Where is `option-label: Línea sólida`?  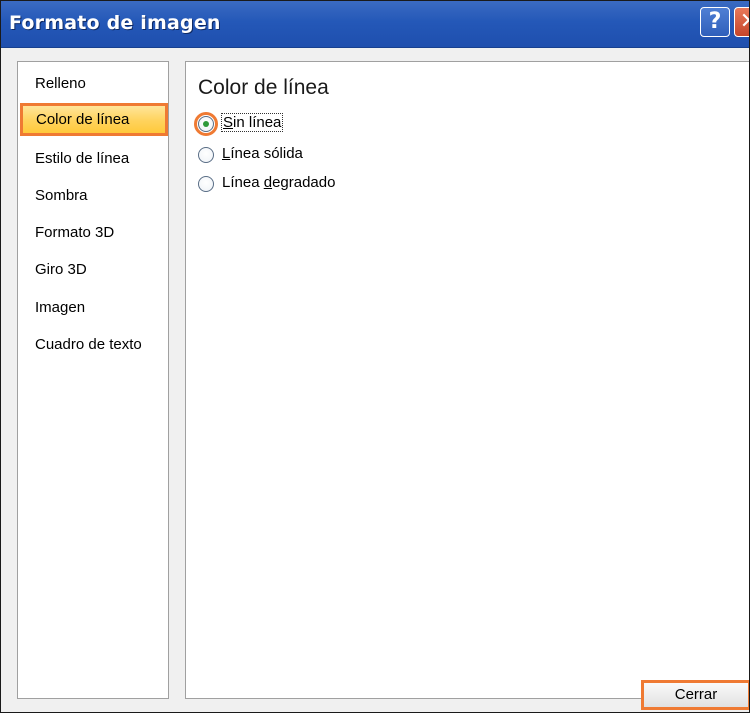 option-label: Línea sólida is located at coordinates (262, 153).